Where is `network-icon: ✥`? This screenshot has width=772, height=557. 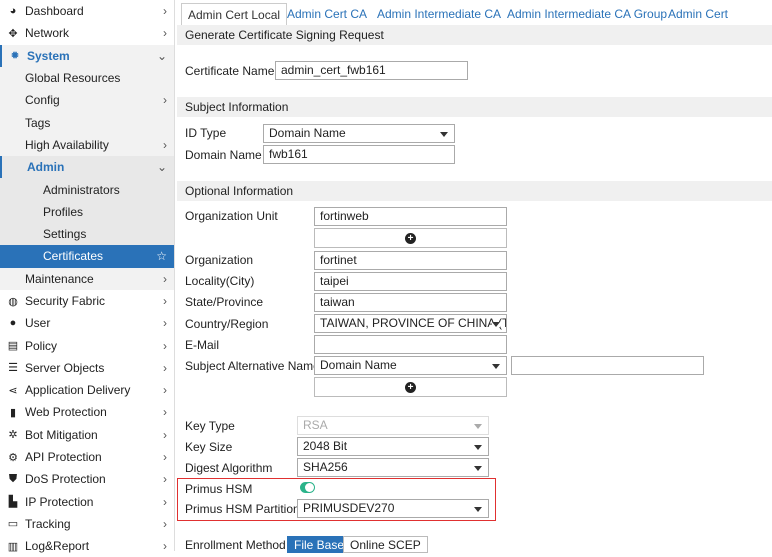
network-icon: ✥ is located at coordinates (13, 33).